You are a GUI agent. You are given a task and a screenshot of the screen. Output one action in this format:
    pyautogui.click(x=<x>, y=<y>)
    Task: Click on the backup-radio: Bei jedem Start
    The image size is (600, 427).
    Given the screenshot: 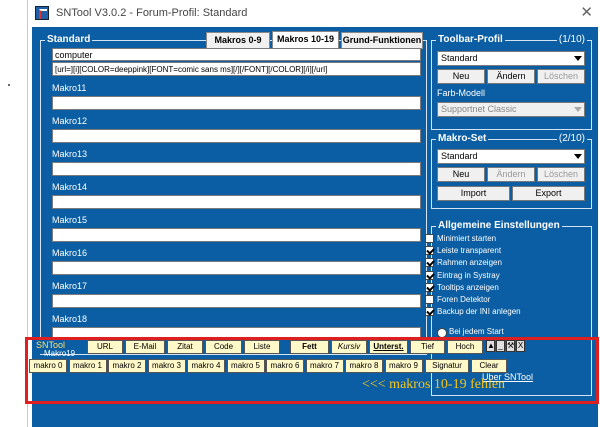 What is the action you would take?
    pyautogui.click(x=470, y=332)
    